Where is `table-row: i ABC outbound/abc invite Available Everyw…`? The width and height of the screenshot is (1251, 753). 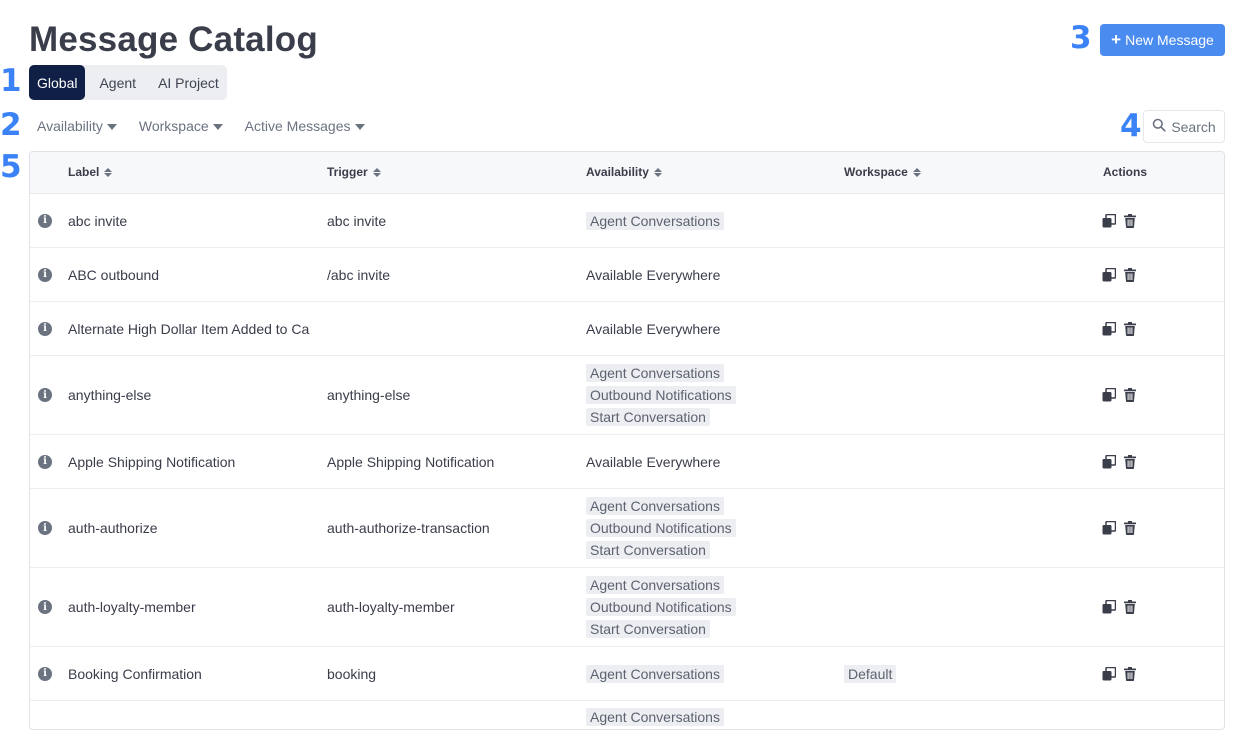 table-row: i ABC outbound/abc invite Available Everyw… is located at coordinates (627, 275).